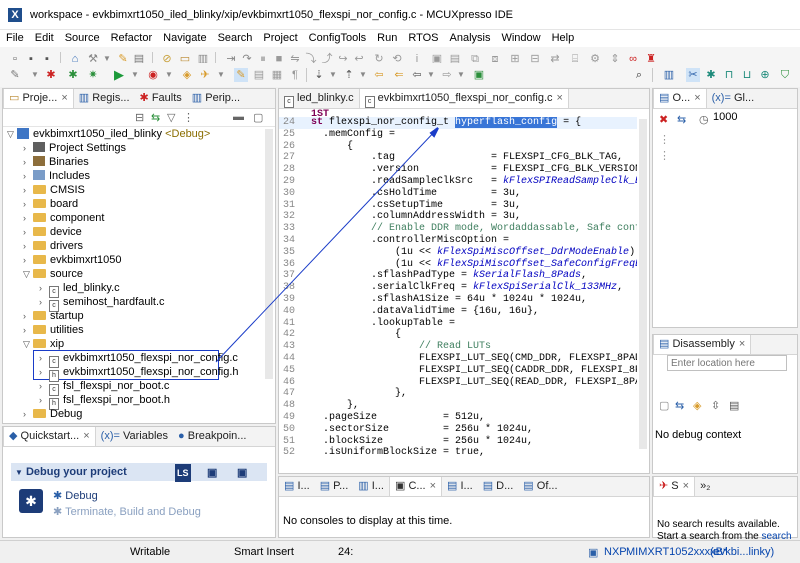 This screenshot has height=563, width=800. What do you see at coordinates (221, 75) in the screenshot?
I see `task-dropdown-icon: ▼` at bounding box center [221, 75].